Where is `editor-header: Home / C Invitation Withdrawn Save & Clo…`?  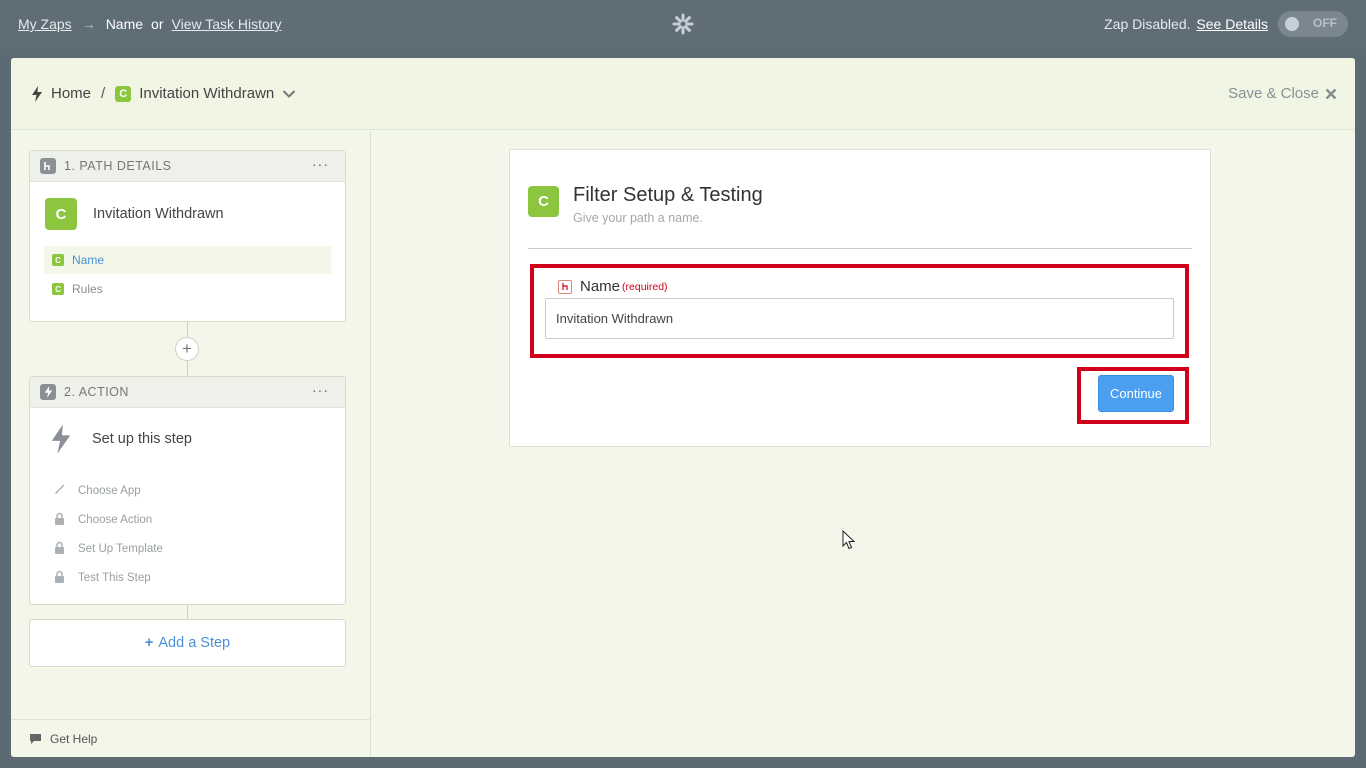
editor-header: Home / C Invitation Withdrawn Save & Clo… is located at coordinates (683, 94).